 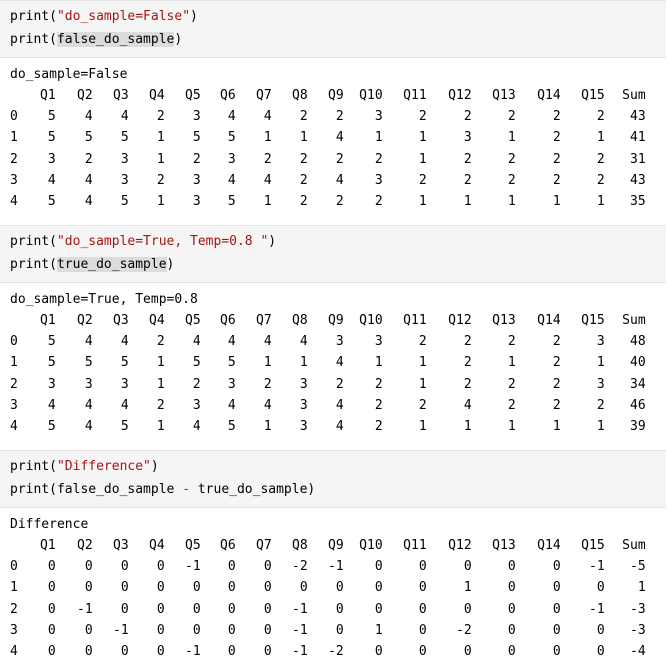 What do you see at coordinates (323, 362) in the screenshot?
I see `table-row: 1 5 5 5 1 5 5 1 1 4 1 1 2 1 2 1 40` at bounding box center [323, 362].